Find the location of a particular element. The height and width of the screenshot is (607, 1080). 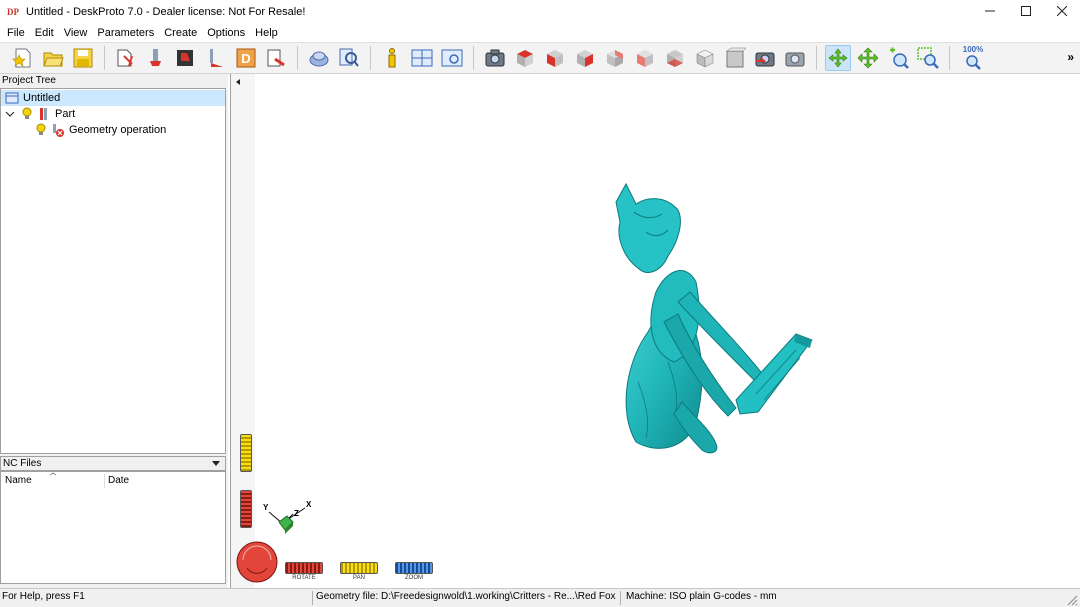

info-icon is located at coordinates (392, 58).